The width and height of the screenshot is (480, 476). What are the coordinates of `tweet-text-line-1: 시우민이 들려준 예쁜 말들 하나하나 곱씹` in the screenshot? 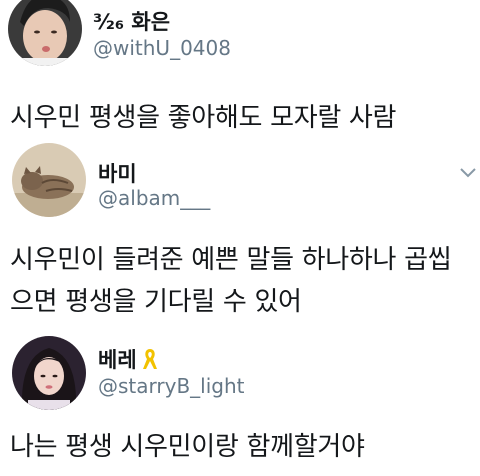 It's located at (231, 260).